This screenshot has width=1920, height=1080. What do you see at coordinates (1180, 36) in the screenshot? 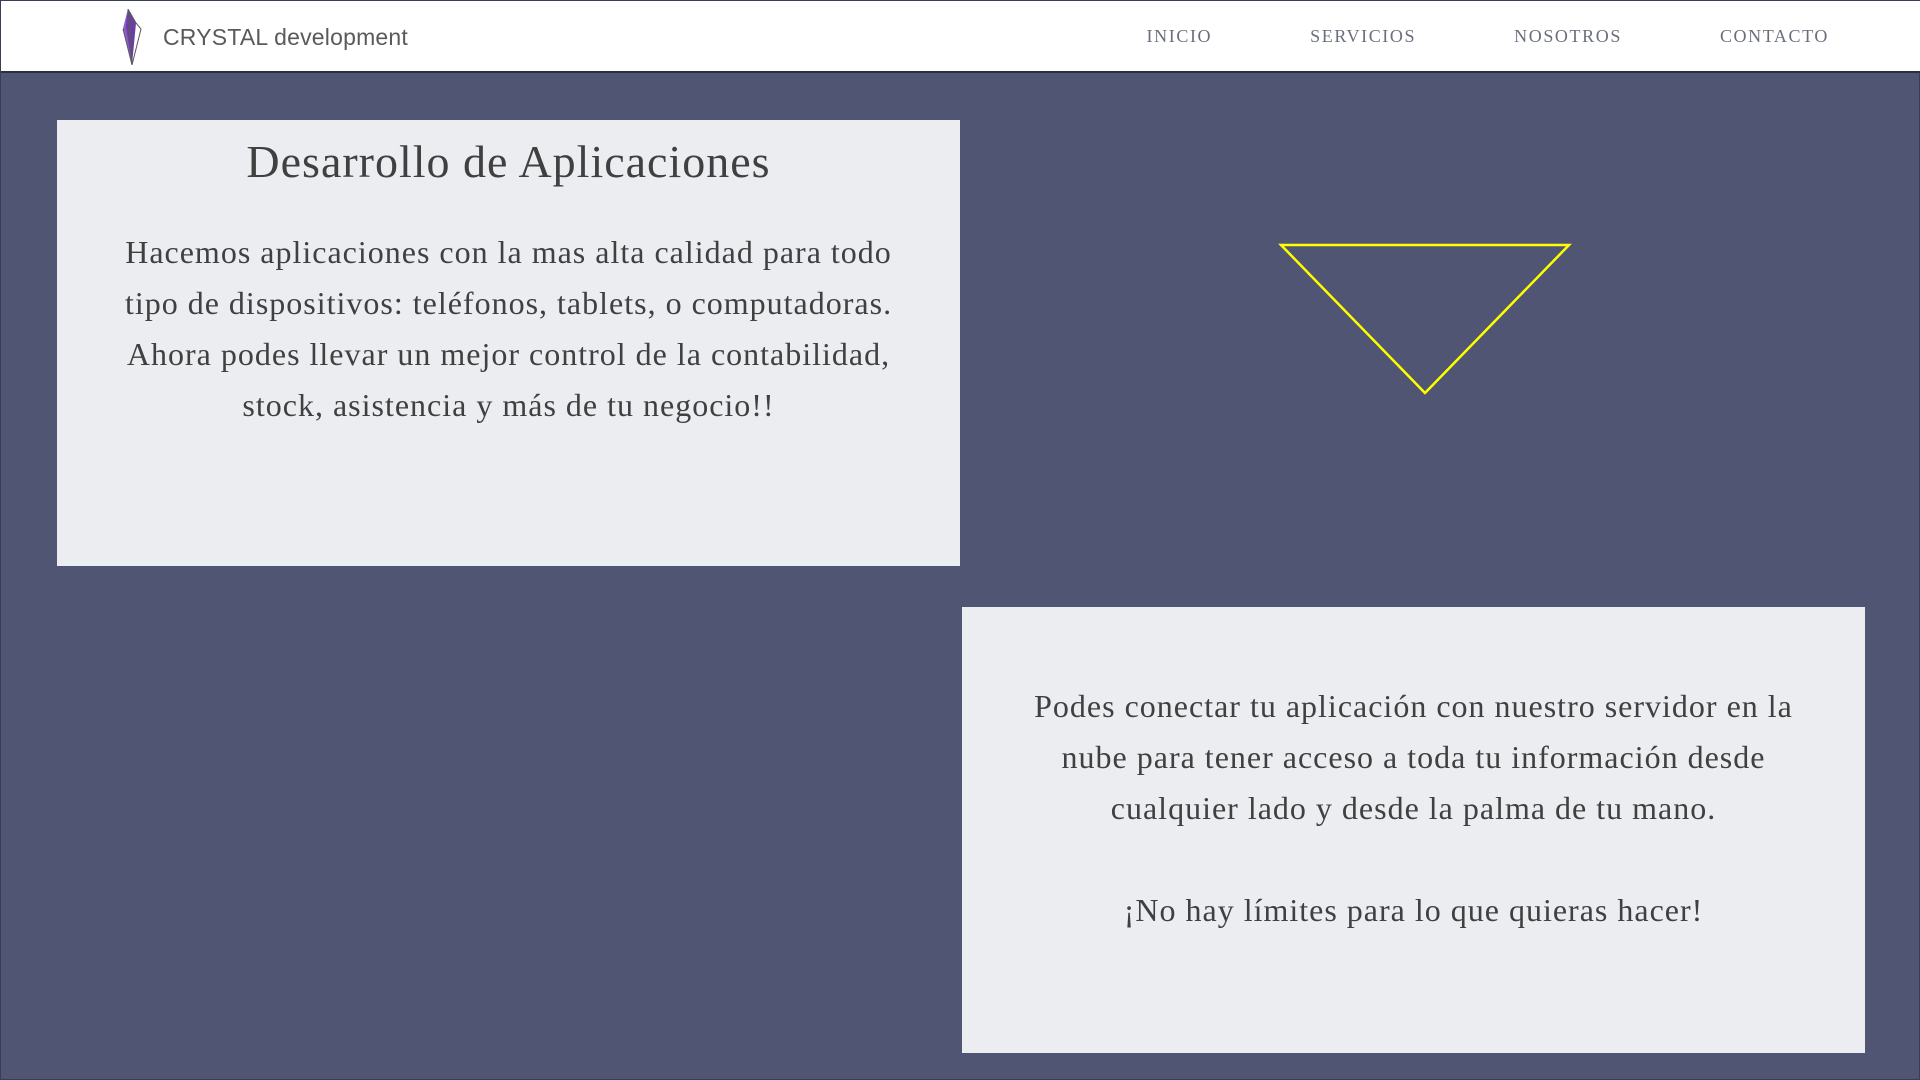
I see `nav-inicio: INICIO` at bounding box center [1180, 36].